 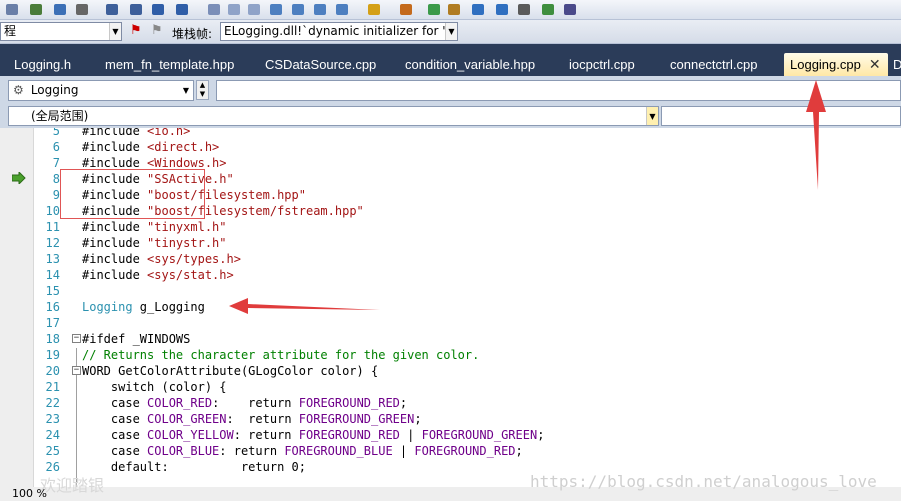 I want to click on process-combo: 程 ▼, so click(x=61, y=31).